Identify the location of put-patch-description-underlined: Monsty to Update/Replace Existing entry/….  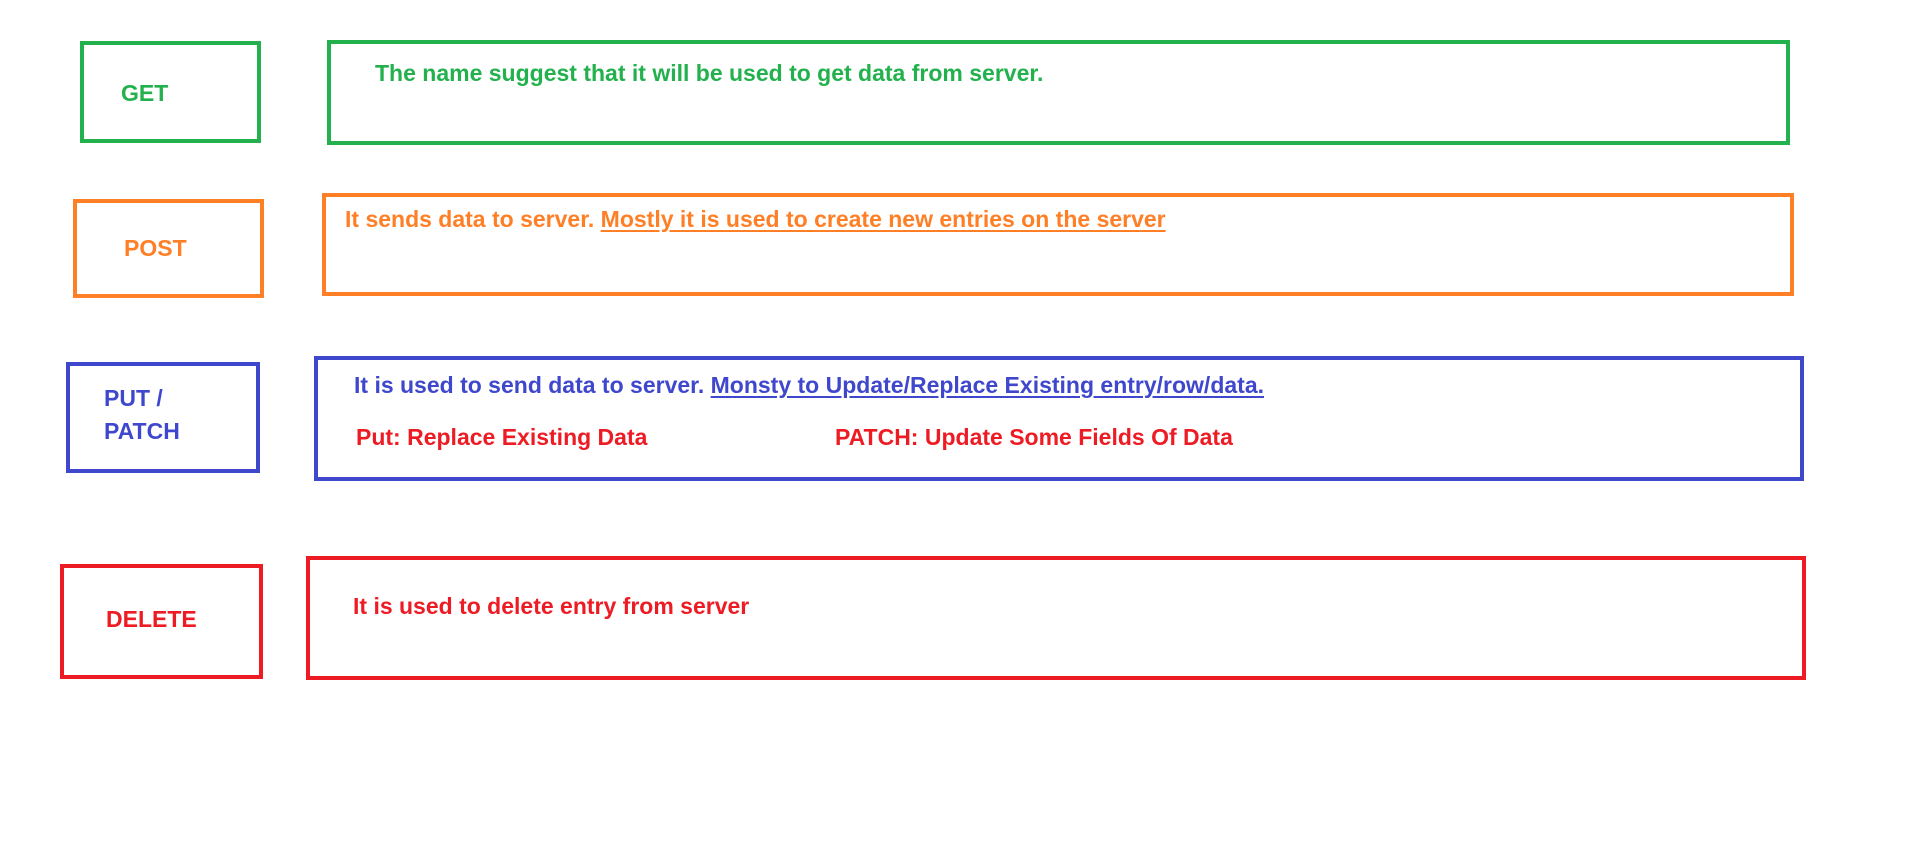
(987, 385).